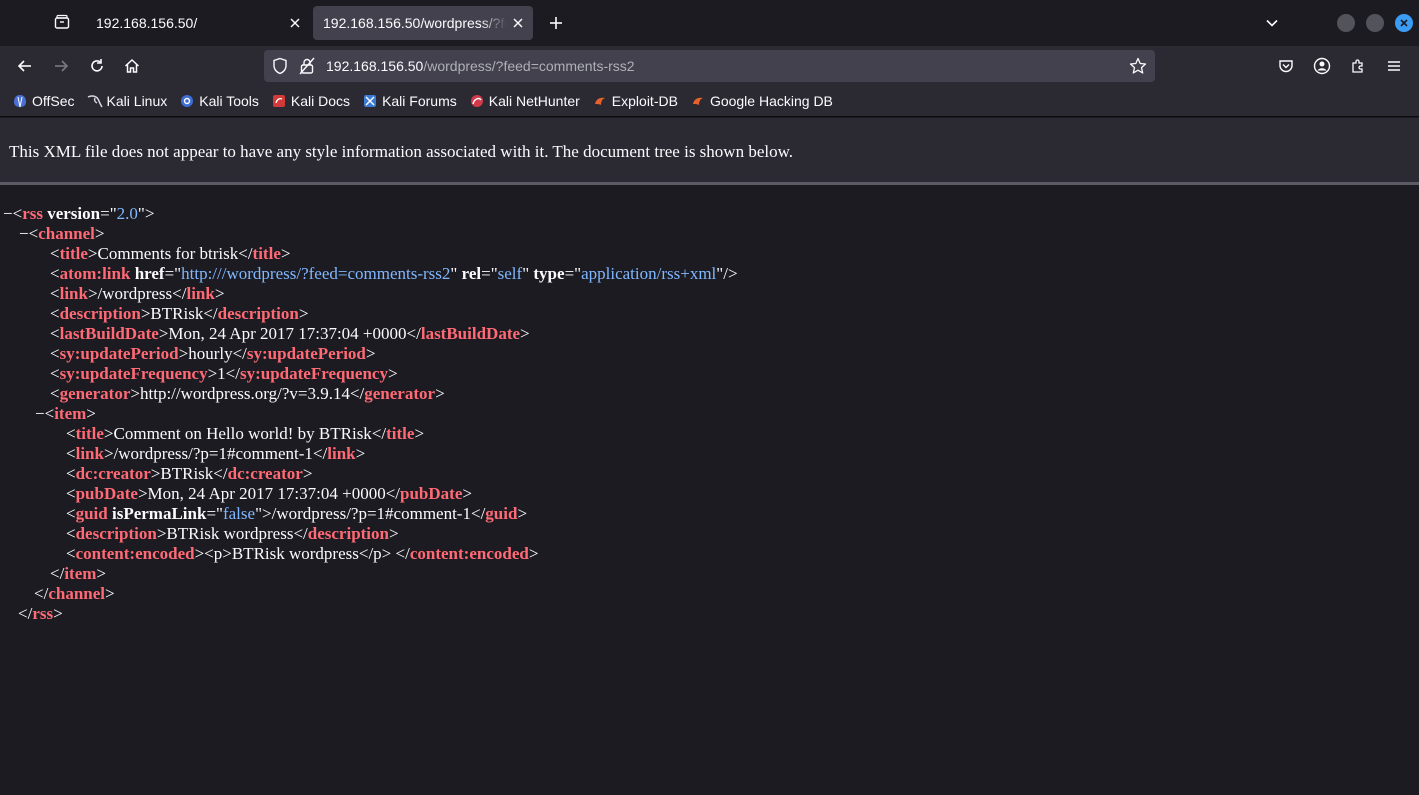  Describe the element at coordinates (400, 393) in the screenshot. I see `xml-tag: generator` at that location.